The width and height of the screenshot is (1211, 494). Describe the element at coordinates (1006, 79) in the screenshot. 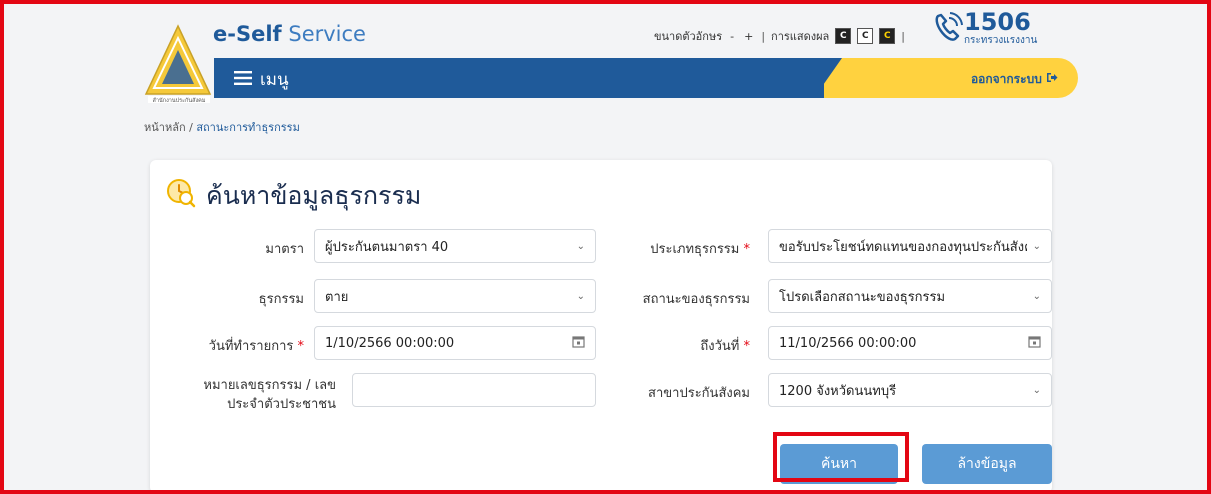

I see `logout-label: ออกจากระบบ` at that location.